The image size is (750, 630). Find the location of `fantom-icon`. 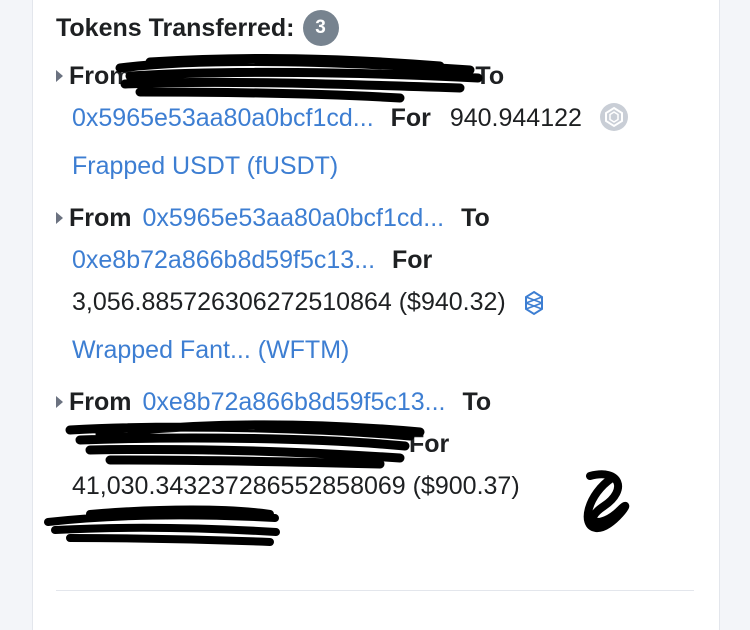

fantom-icon is located at coordinates (534, 308).